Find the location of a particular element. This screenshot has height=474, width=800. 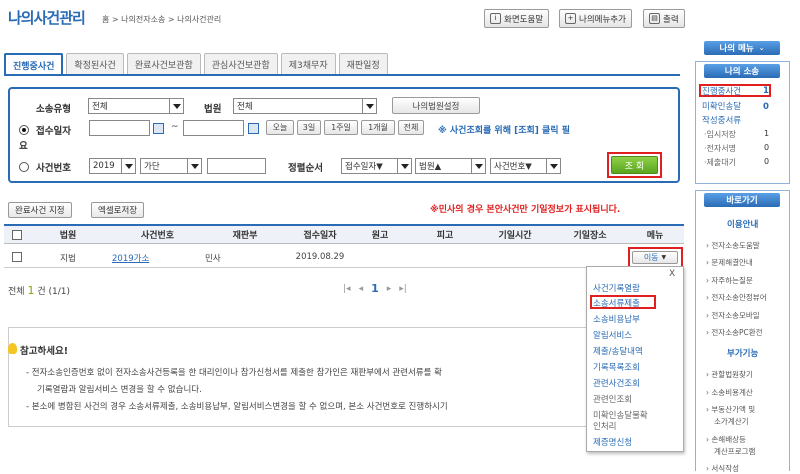

court-select: 전체 is located at coordinates (305, 106).